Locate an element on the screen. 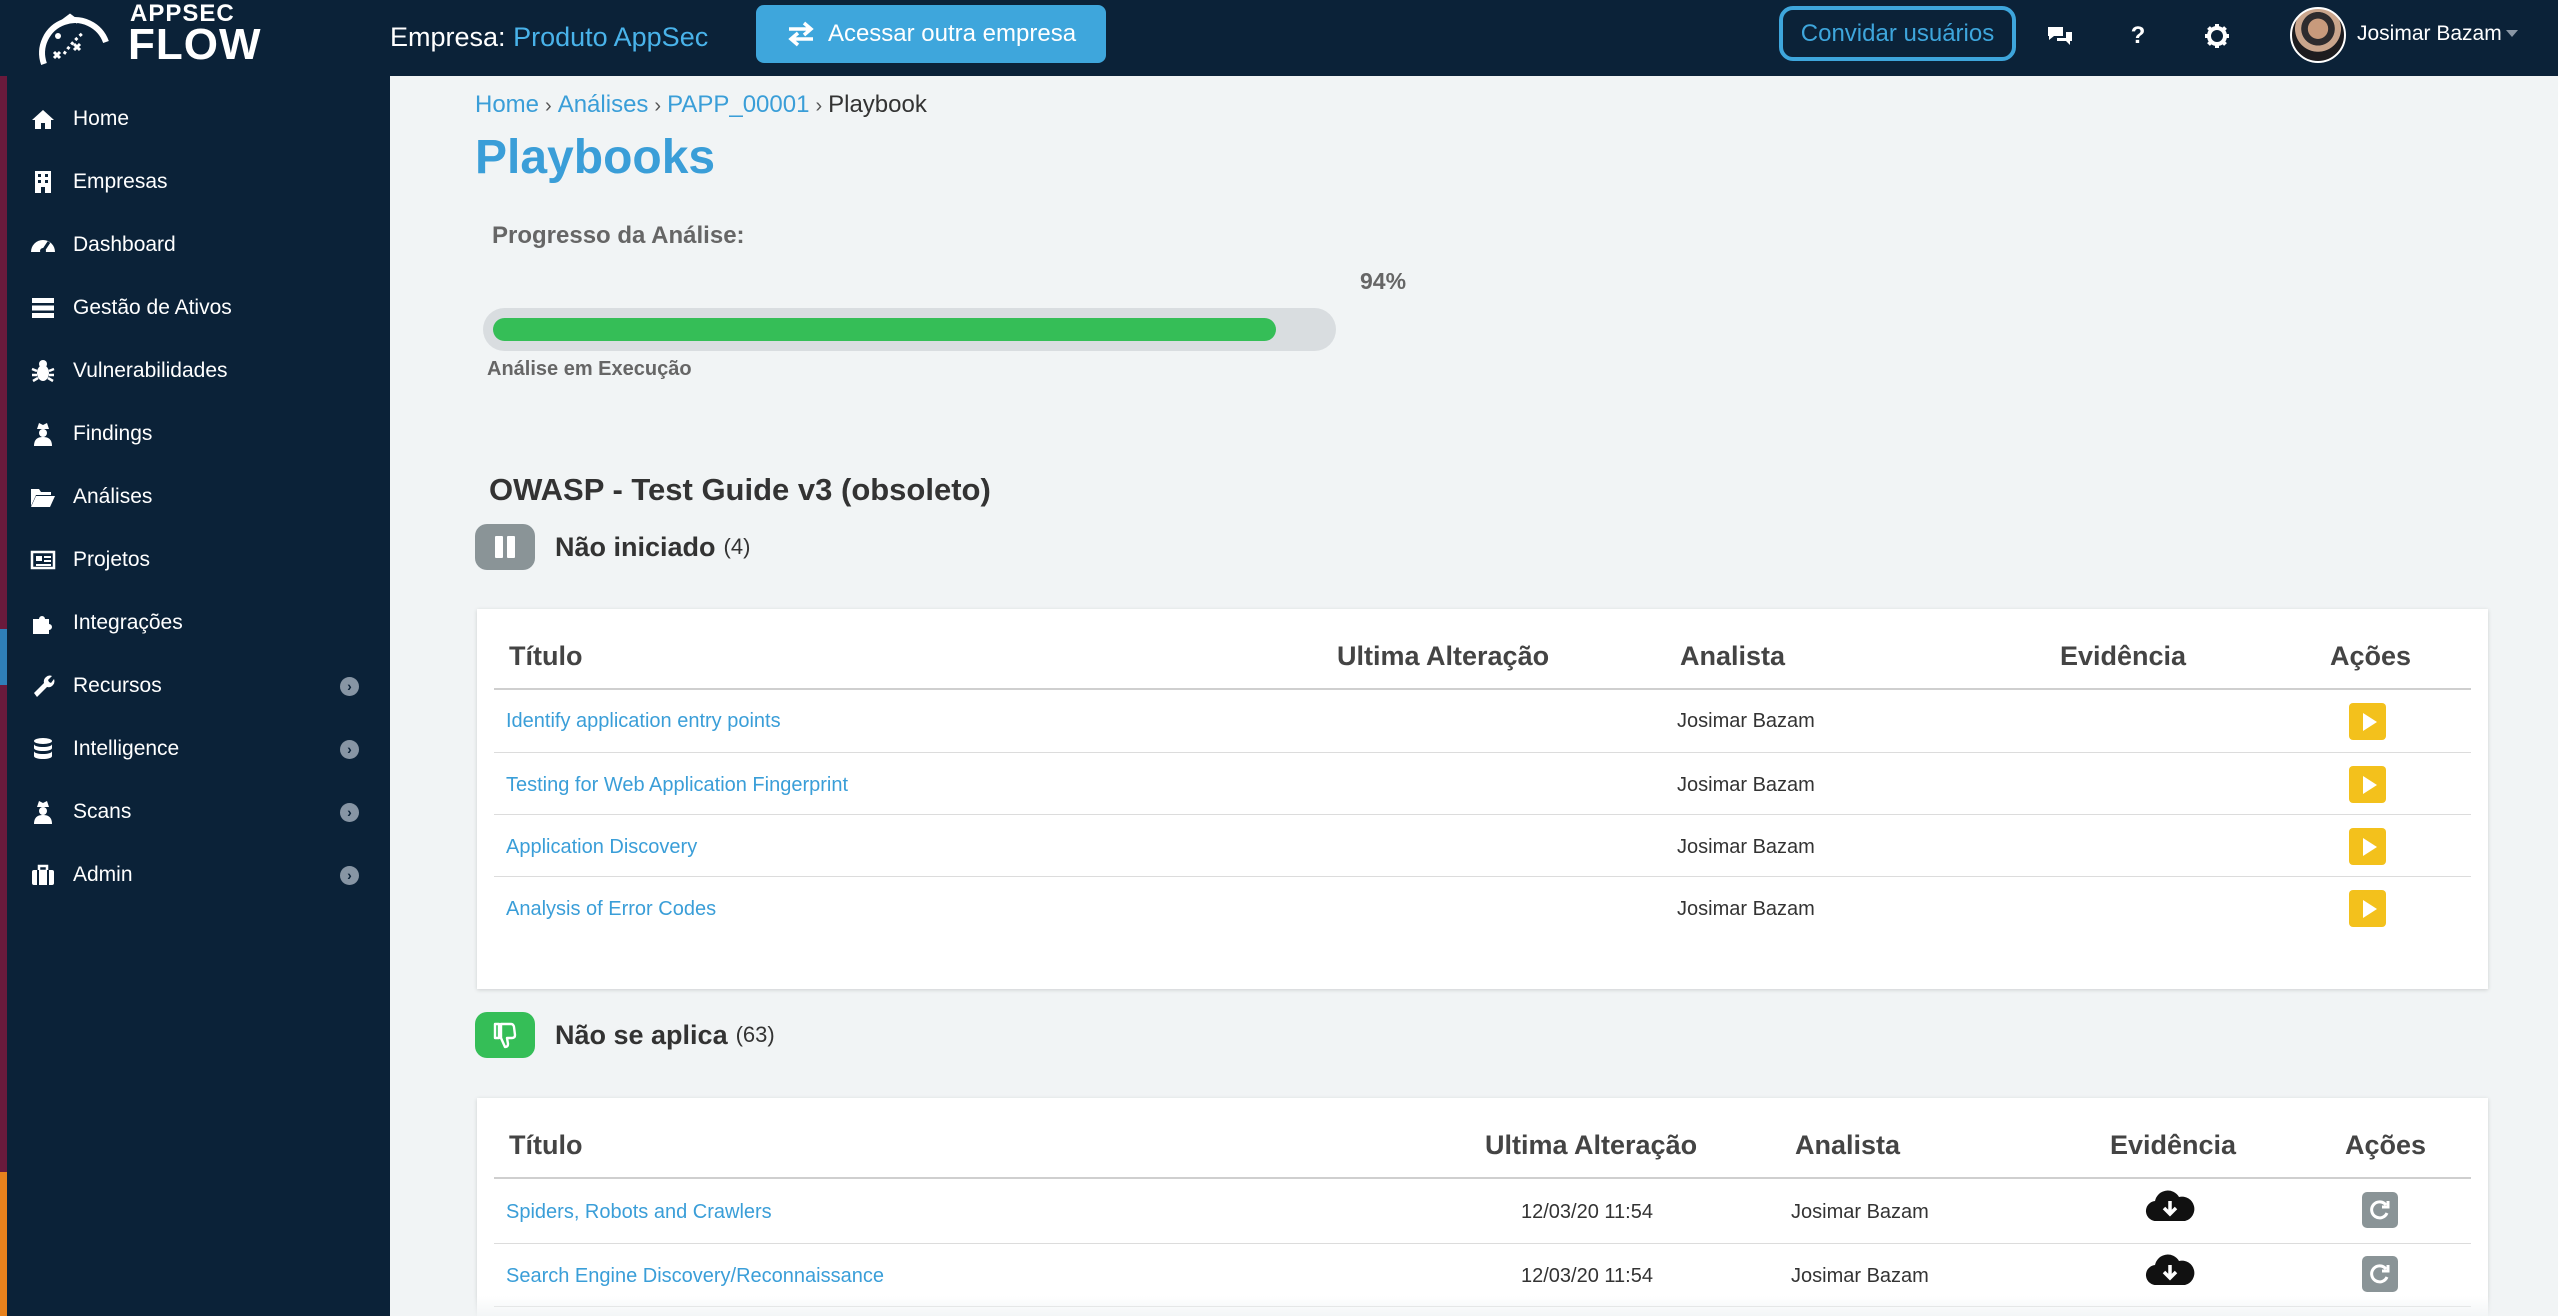 Image resolution: width=2558 pixels, height=1316 pixels. playbook-link: Testing for Web Application Fingerprint is located at coordinates (677, 785).